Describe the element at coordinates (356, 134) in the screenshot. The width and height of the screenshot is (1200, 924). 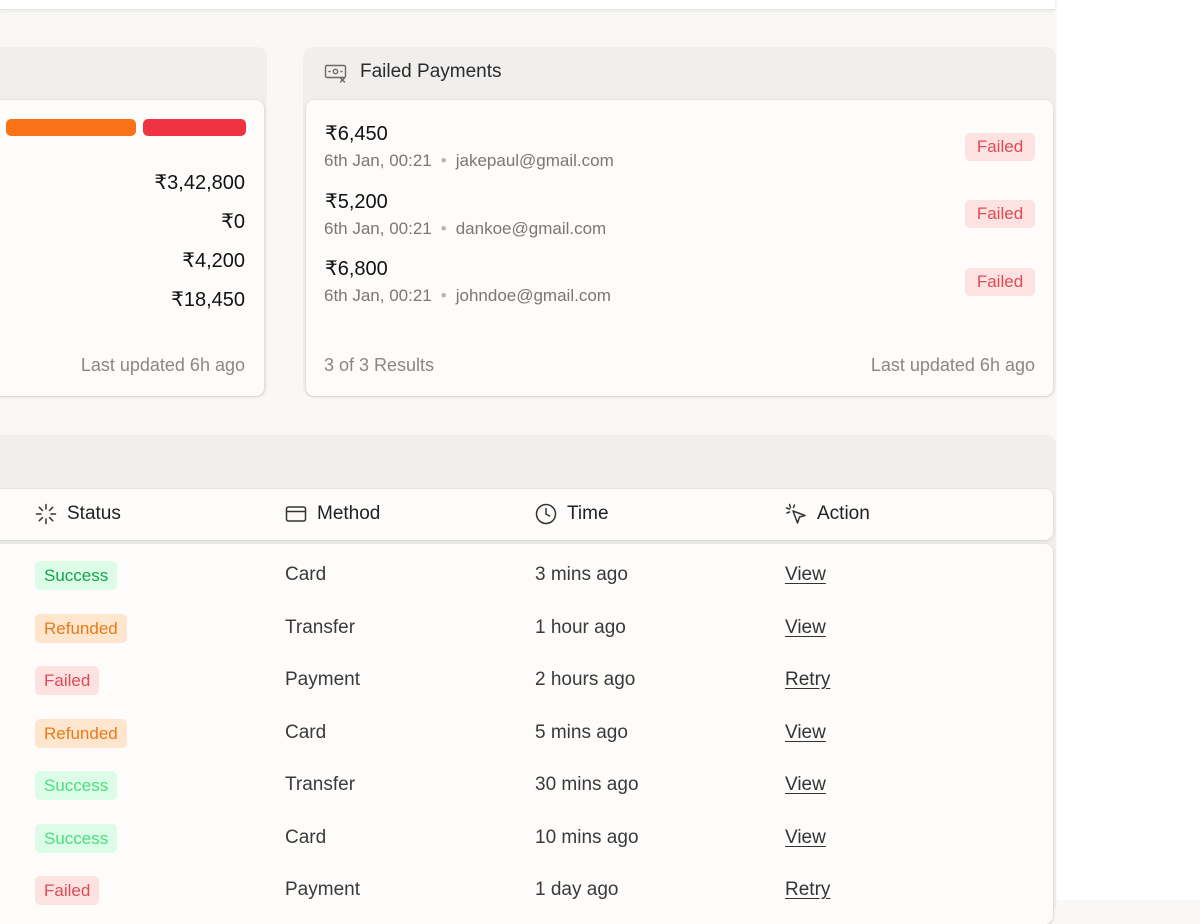
I see `failed-payment-amount: ₹6,450` at that location.